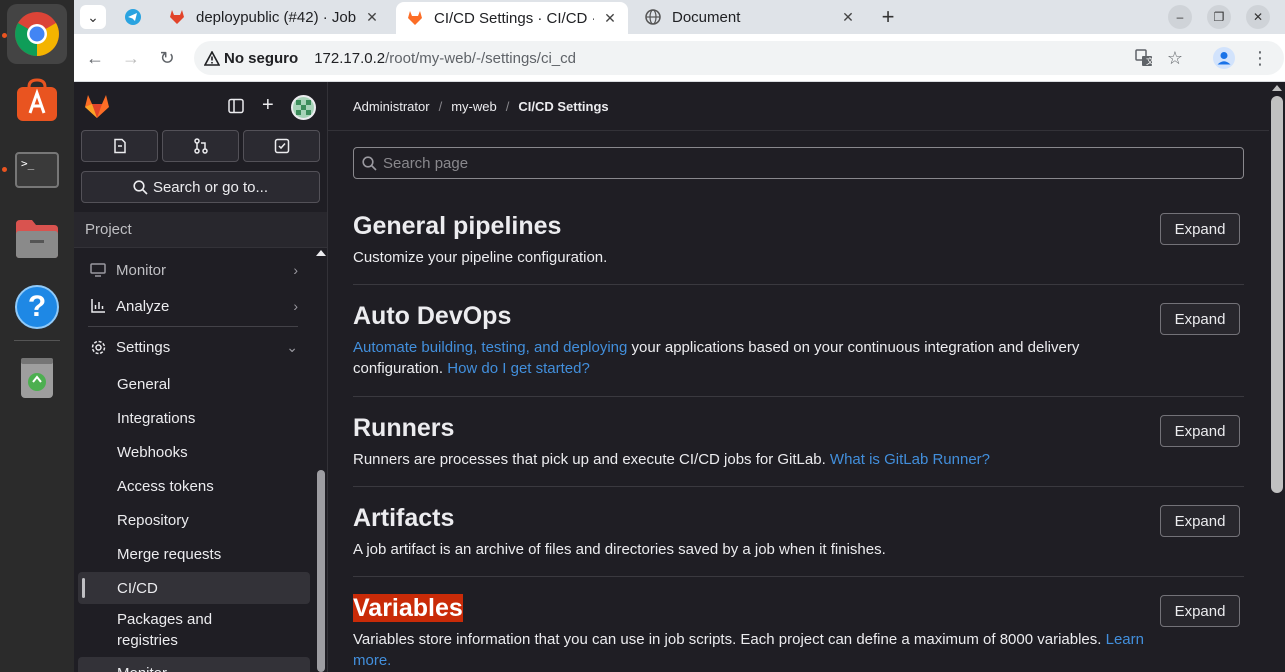 Image resolution: width=1285 pixels, height=672 pixels. What do you see at coordinates (119, 146) in the screenshot?
I see `issues-button` at bounding box center [119, 146].